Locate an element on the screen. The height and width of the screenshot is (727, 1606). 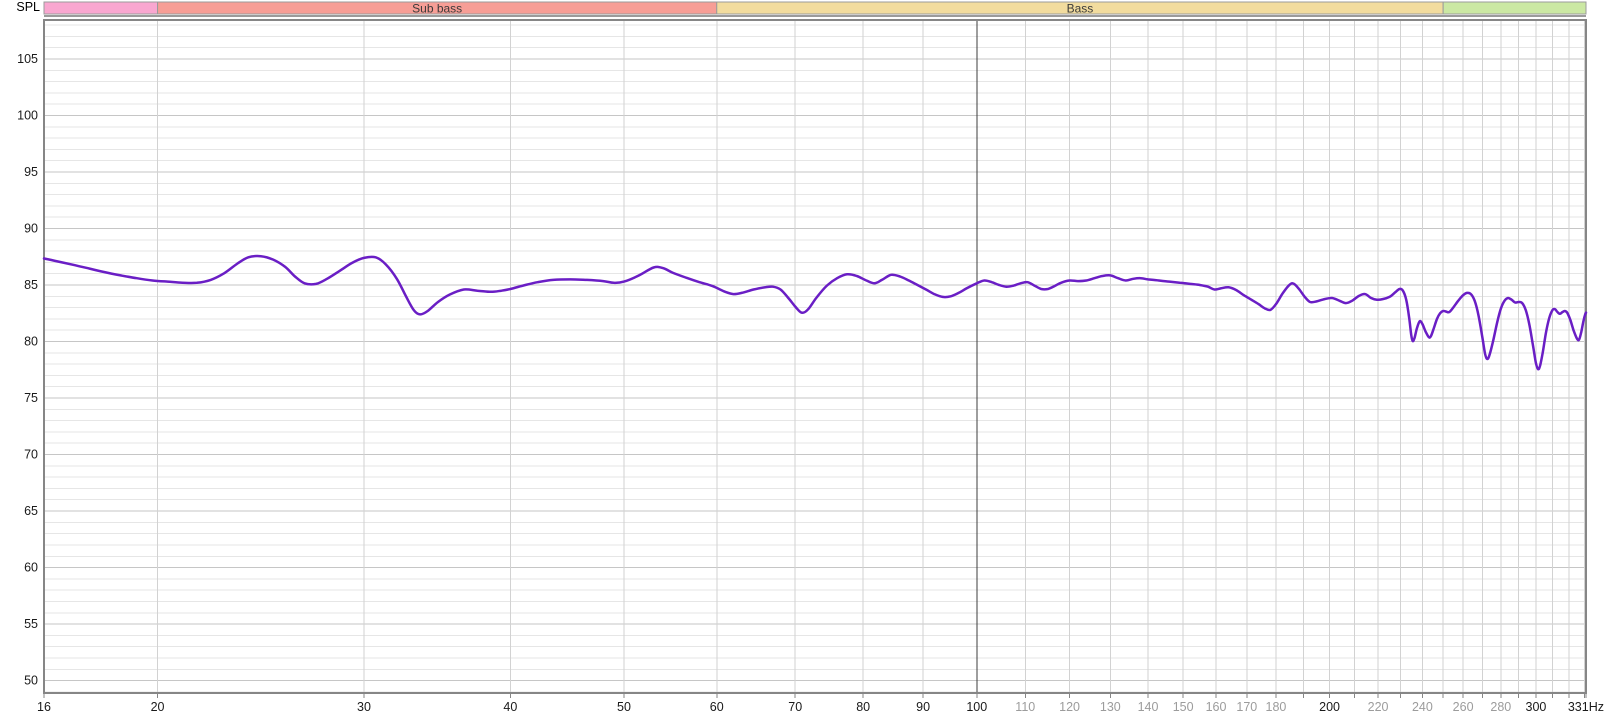
x-tick-label: 120 is located at coordinates (1069, 707).